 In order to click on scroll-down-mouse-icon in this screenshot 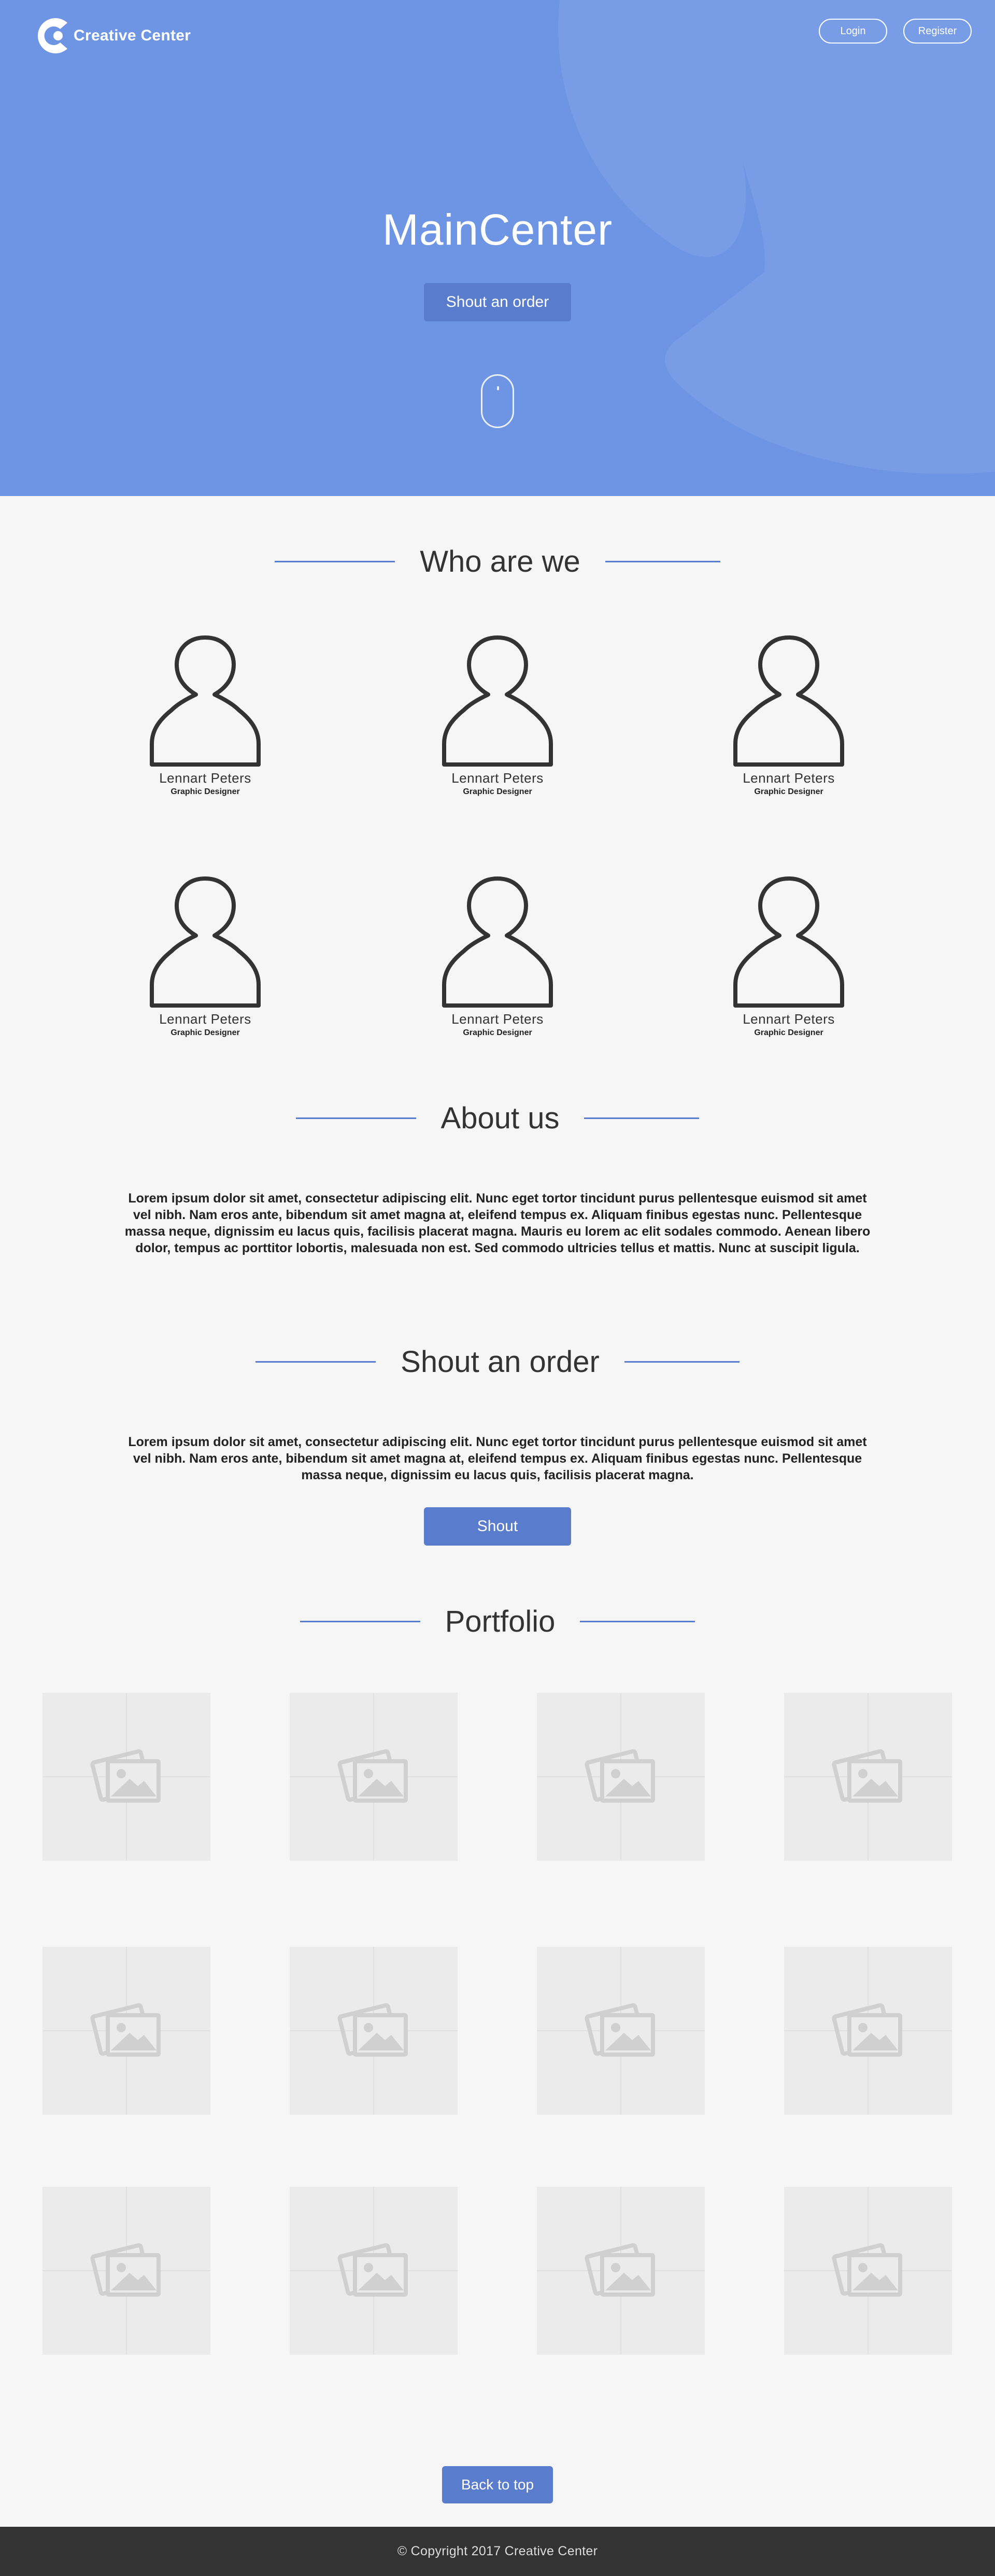, I will do `click(497, 401)`.